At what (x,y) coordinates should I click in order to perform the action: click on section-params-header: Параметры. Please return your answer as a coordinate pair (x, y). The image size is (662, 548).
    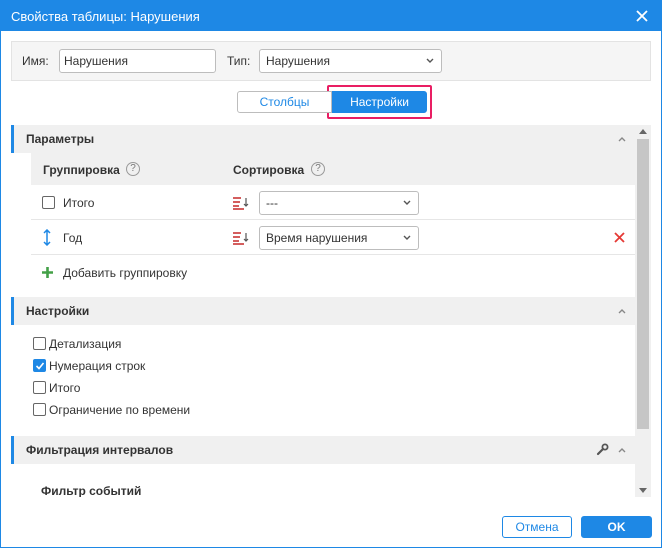
    Looking at the image, I should click on (323, 139).